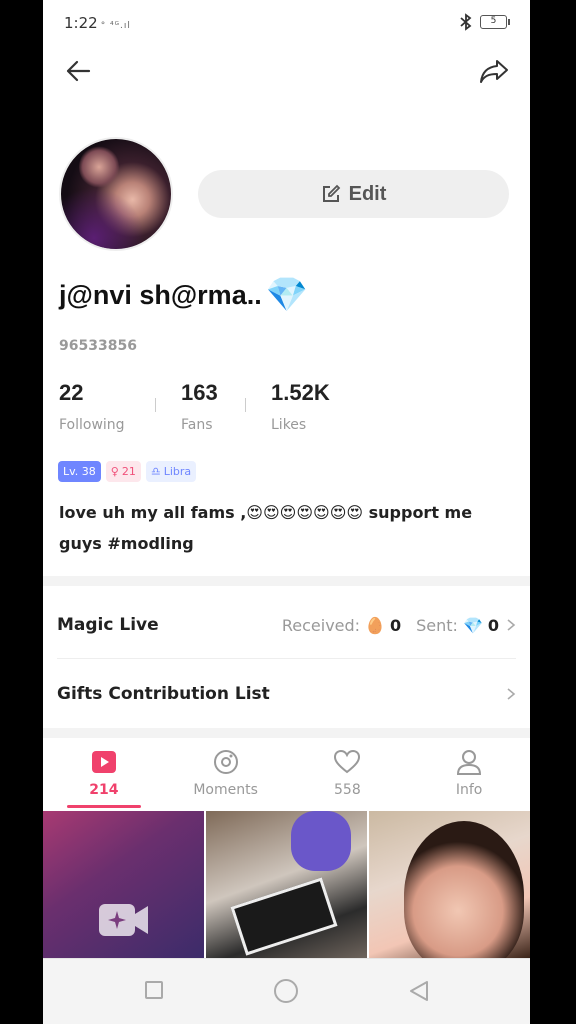  I want to click on stat-label: Following, so click(92, 425).